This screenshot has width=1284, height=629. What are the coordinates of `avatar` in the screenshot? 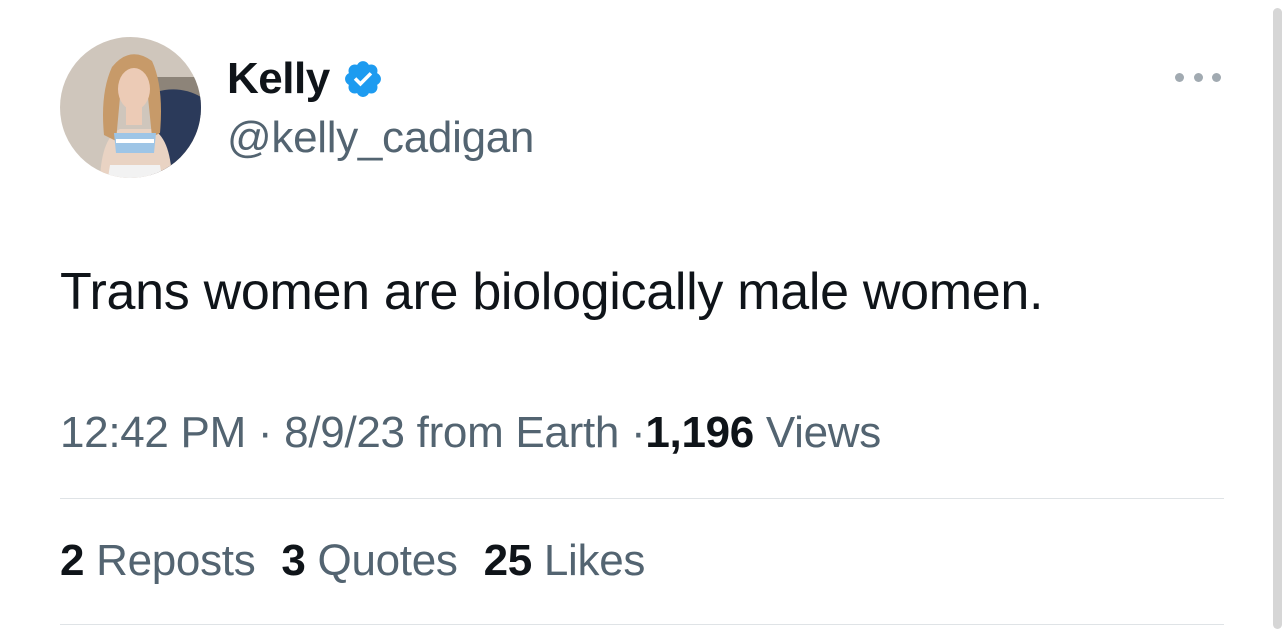 It's located at (130, 107).